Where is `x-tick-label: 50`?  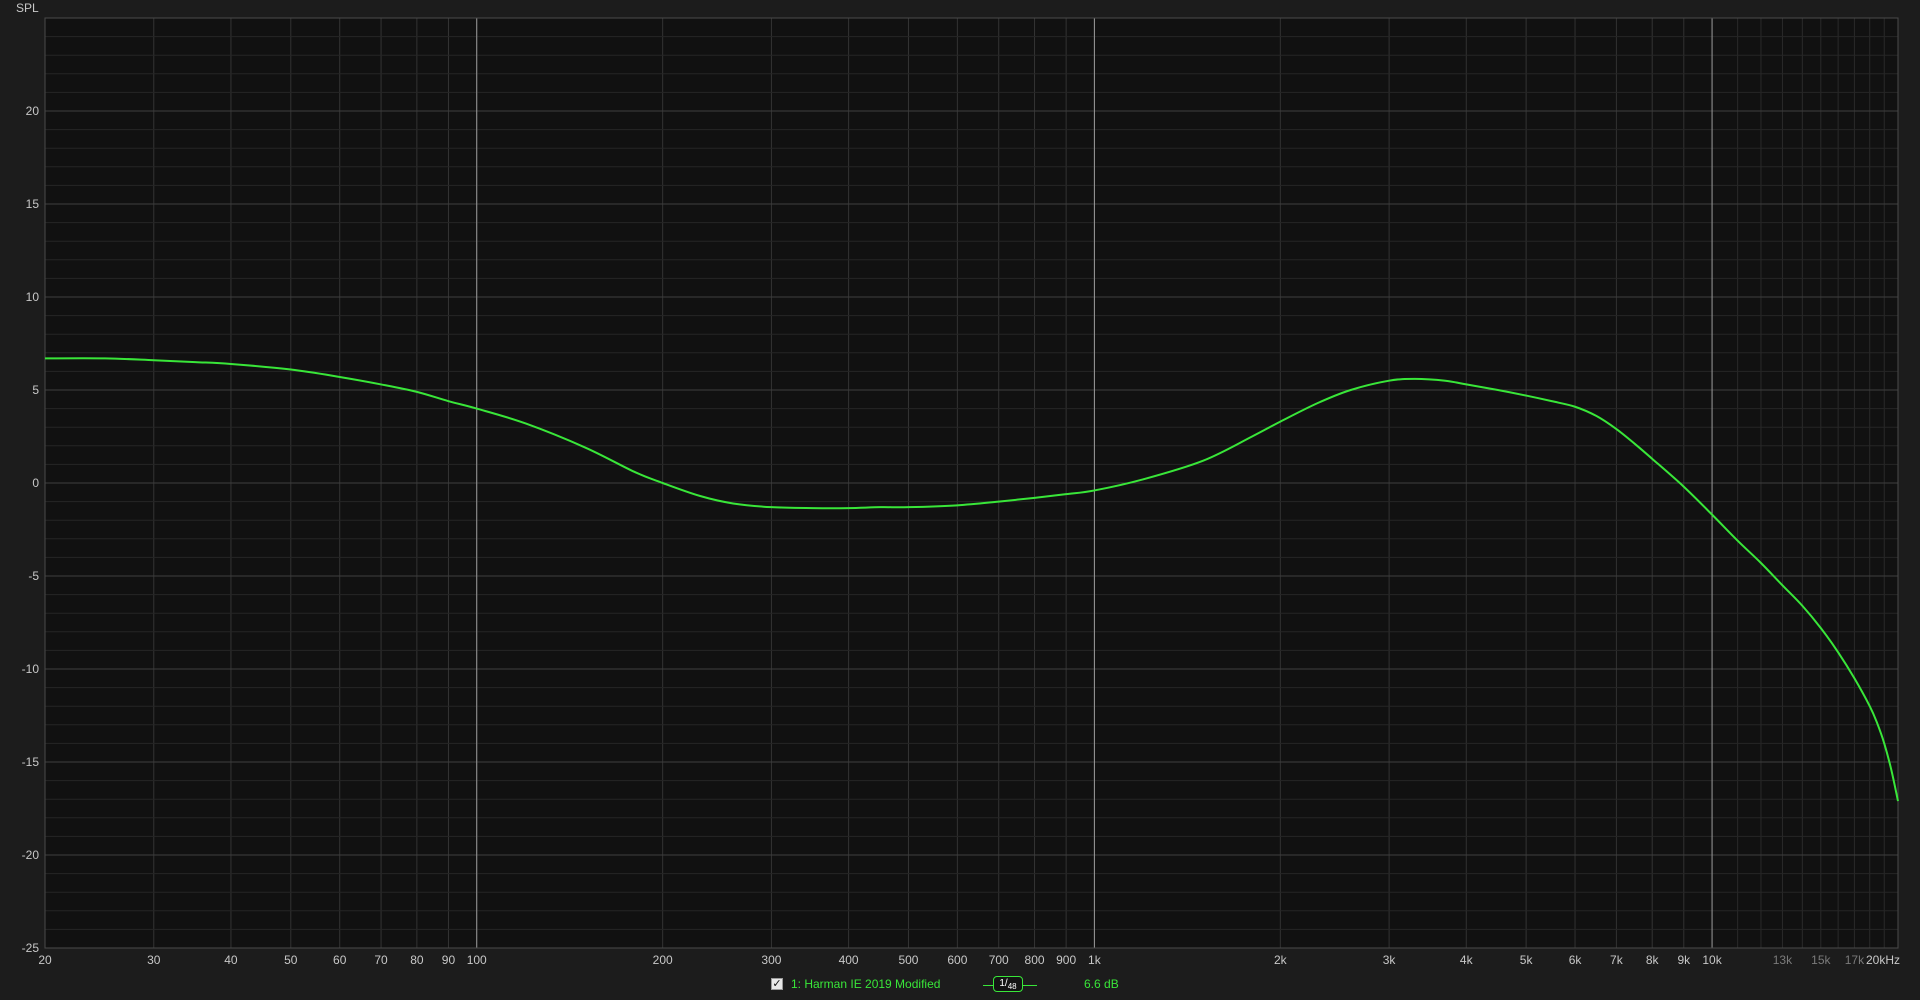
x-tick-label: 50 is located at coordinates (291, 960).